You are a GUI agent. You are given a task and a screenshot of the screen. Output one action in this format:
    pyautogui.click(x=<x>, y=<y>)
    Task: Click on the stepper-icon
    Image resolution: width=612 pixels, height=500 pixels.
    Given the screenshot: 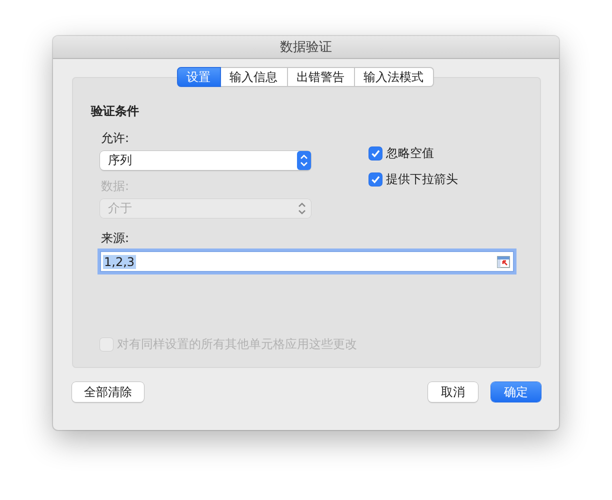 What is the action you would take?
    pyautogui.click(x=304, y=160)
    